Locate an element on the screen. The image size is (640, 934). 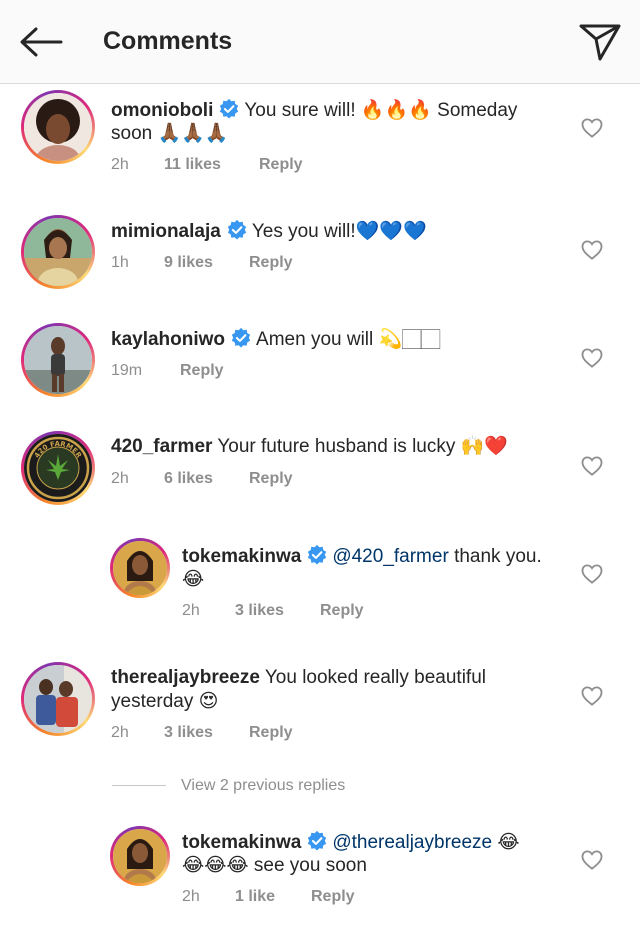
farmer-logo-image: 420 FARMER is located at coordinates (58, 468).